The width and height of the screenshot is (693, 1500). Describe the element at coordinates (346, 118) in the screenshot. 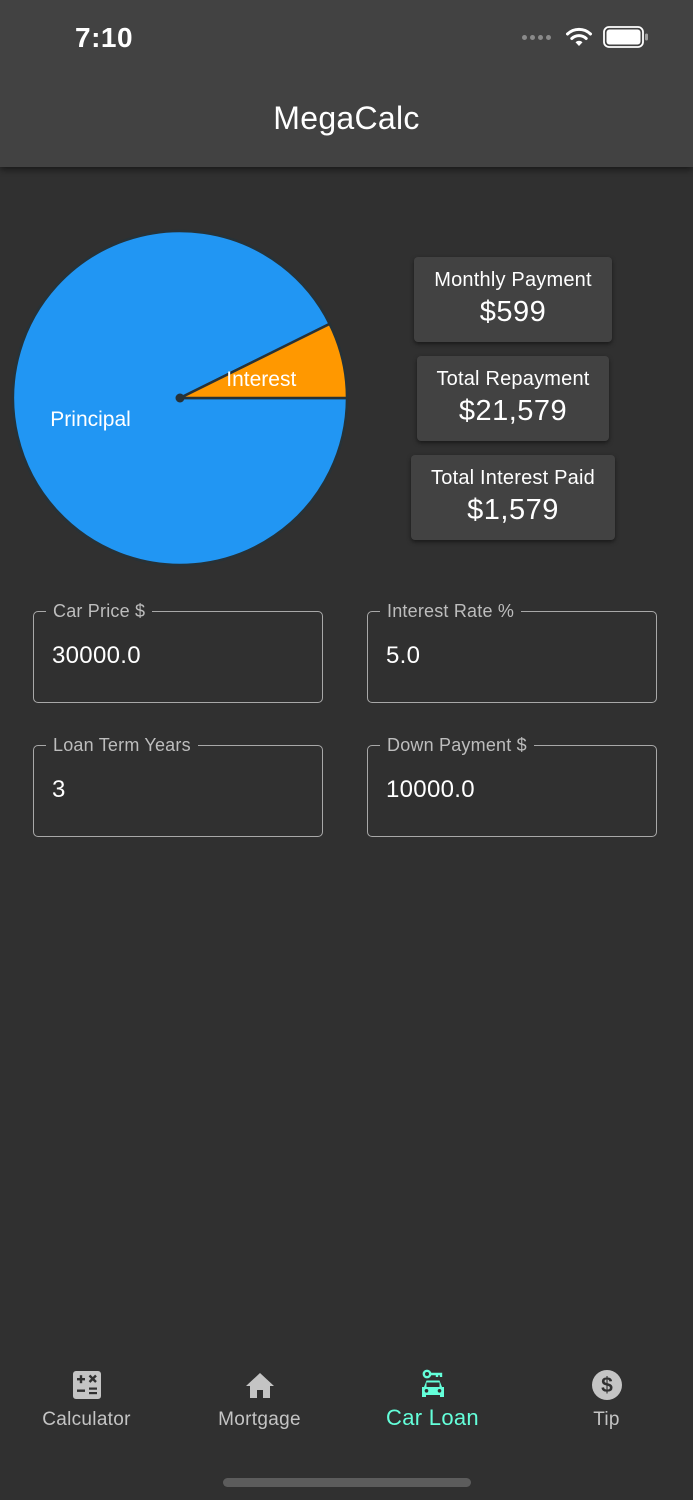

I see `page-title: MegaCalc` at that location.